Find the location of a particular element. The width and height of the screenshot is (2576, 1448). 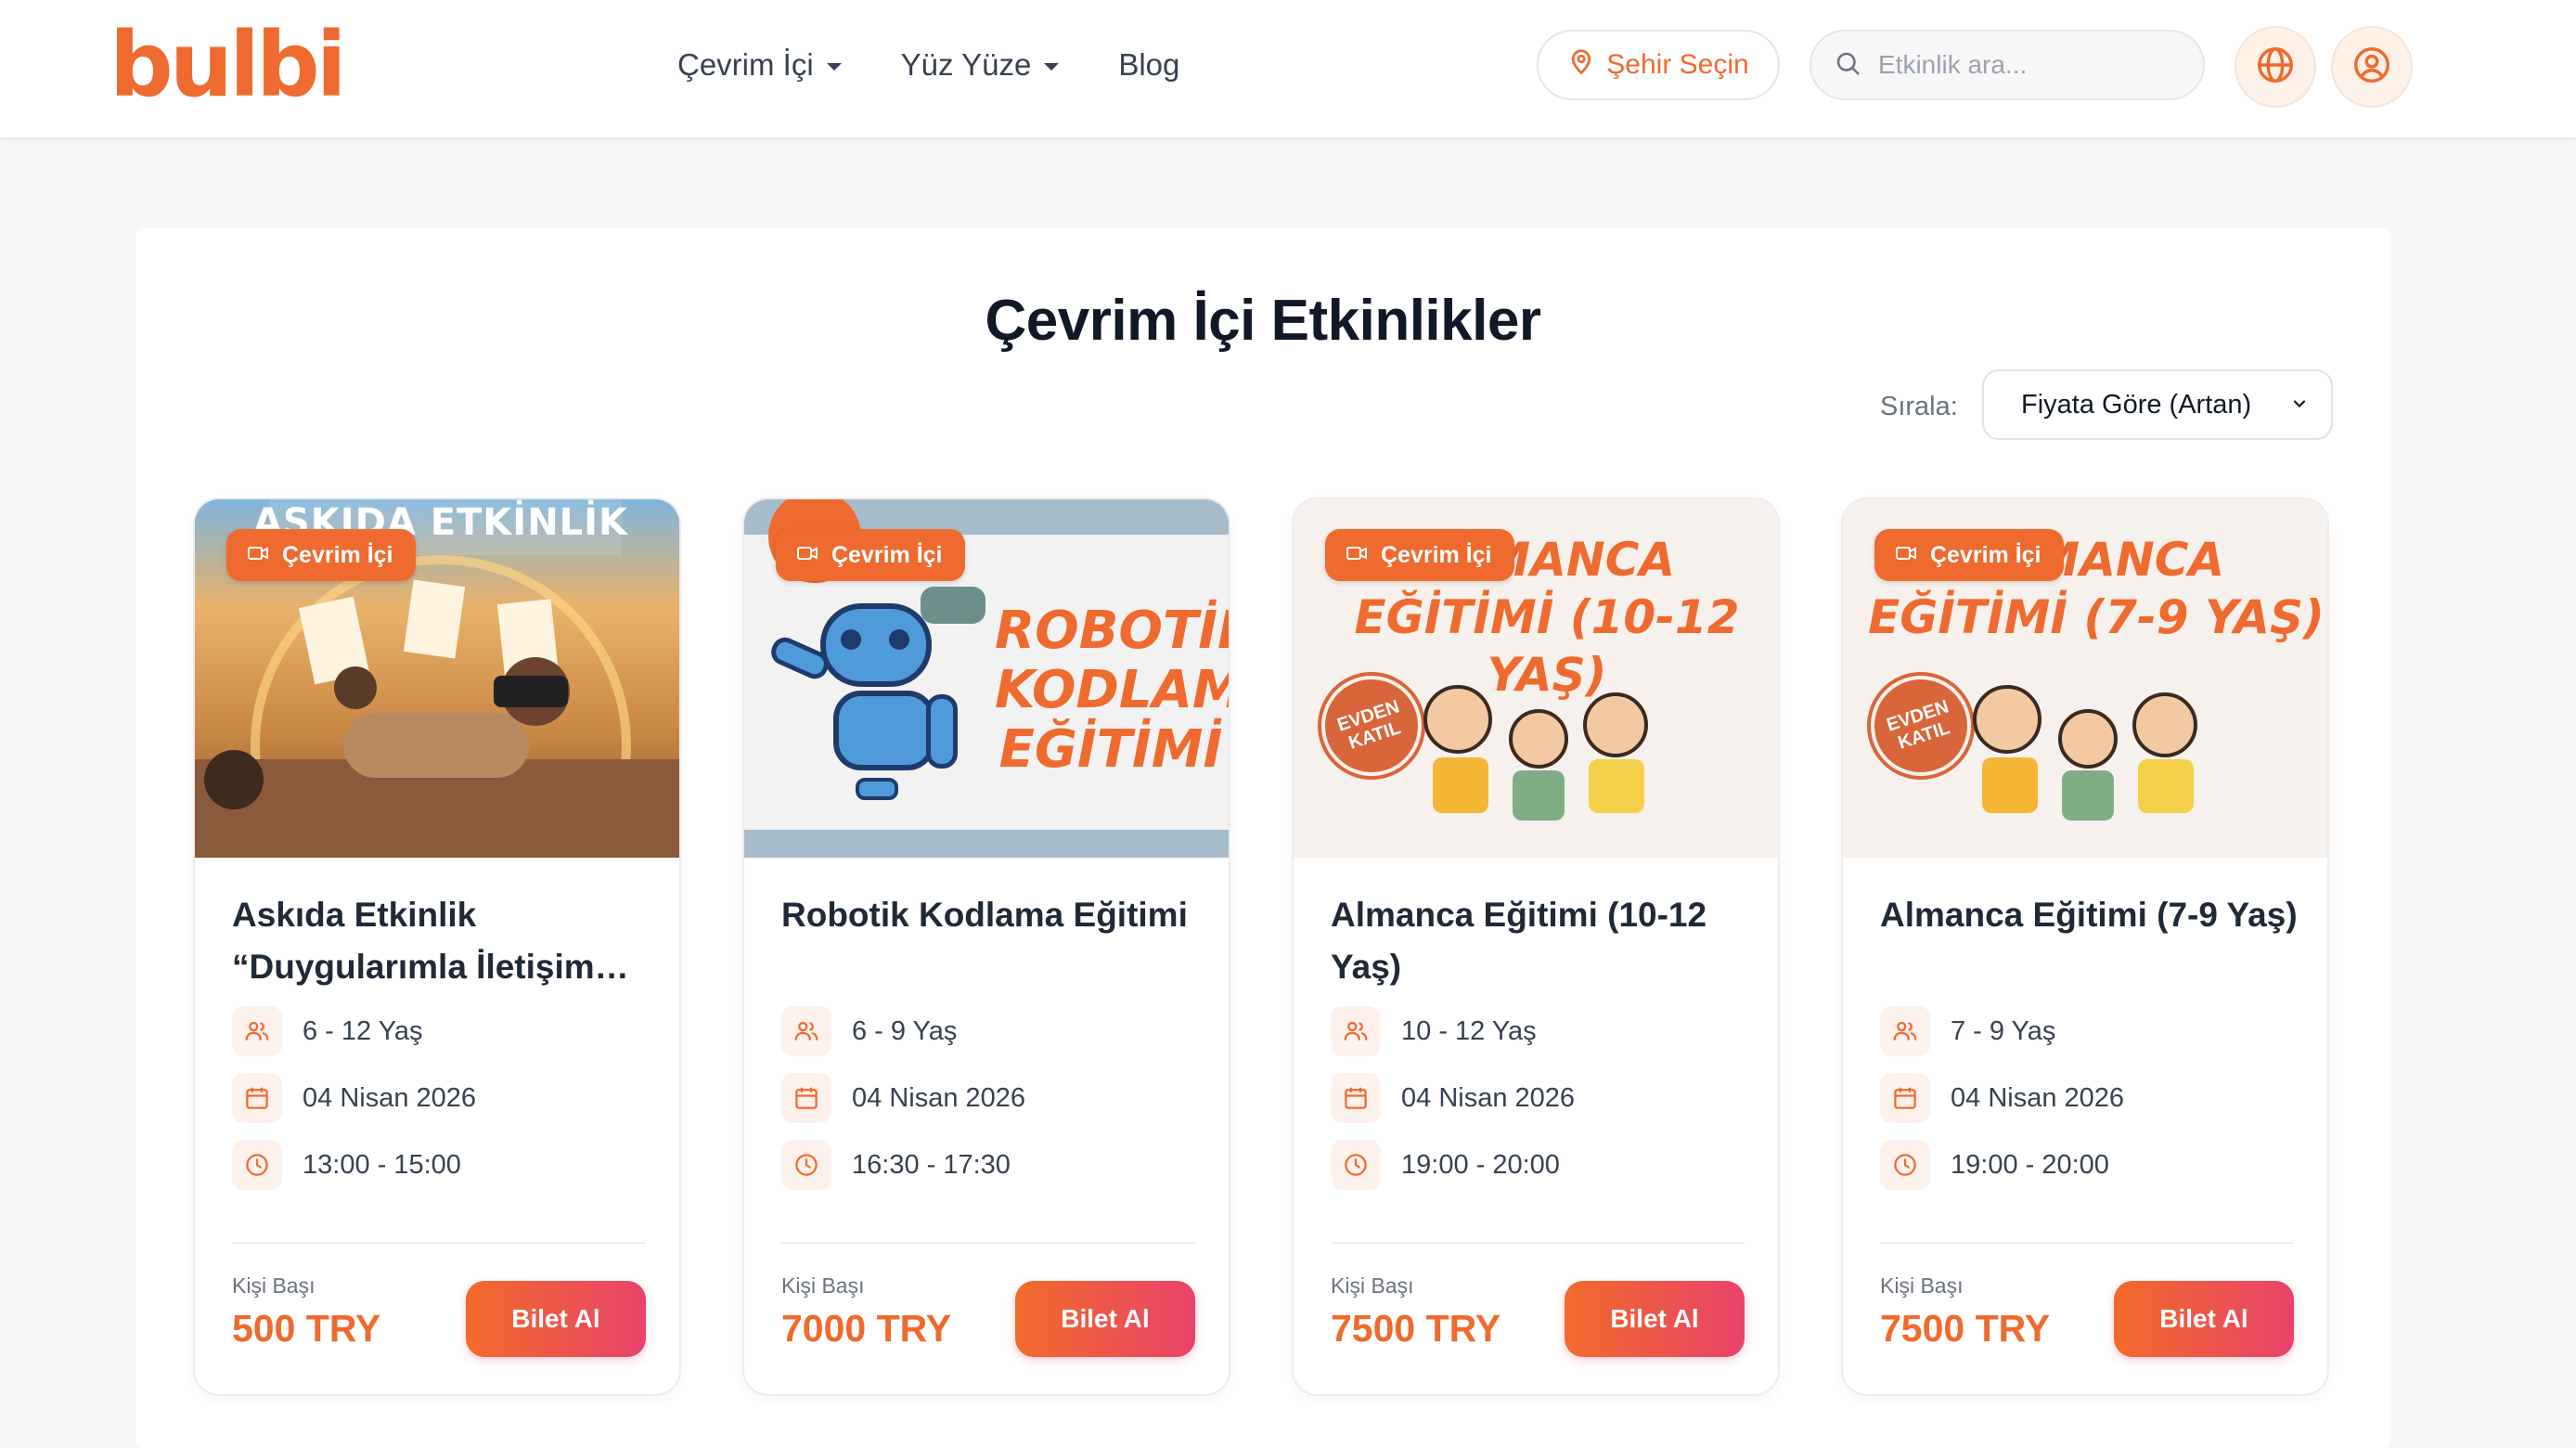

event-time: 16:30 - 17:30 is located at coordinates (931, 1164).